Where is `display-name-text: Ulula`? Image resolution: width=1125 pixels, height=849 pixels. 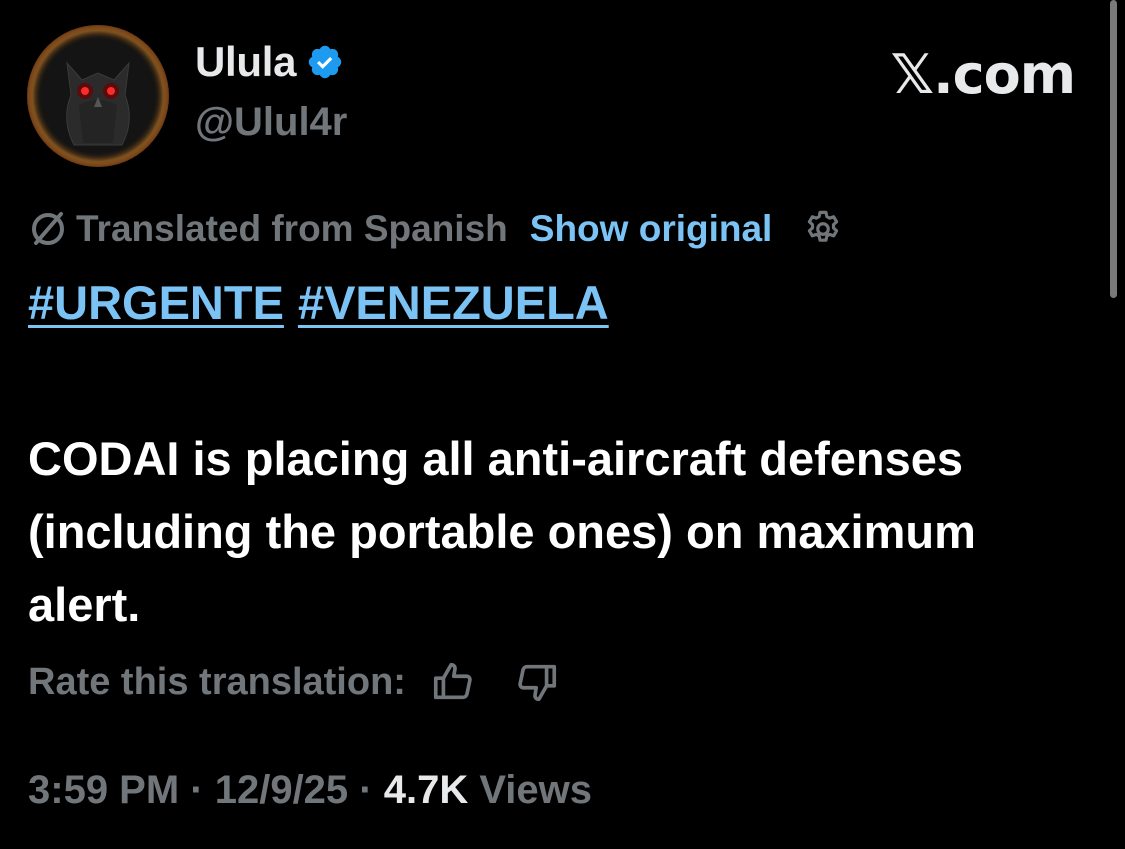 display-name-text: Ulula is located at coordinates (246, 61).